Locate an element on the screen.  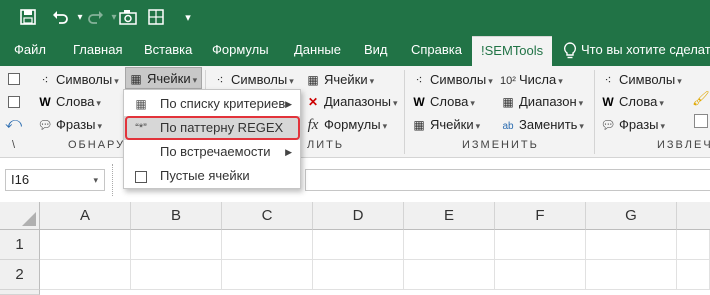
tab-help: Справка is located at coordinates (436, 51).